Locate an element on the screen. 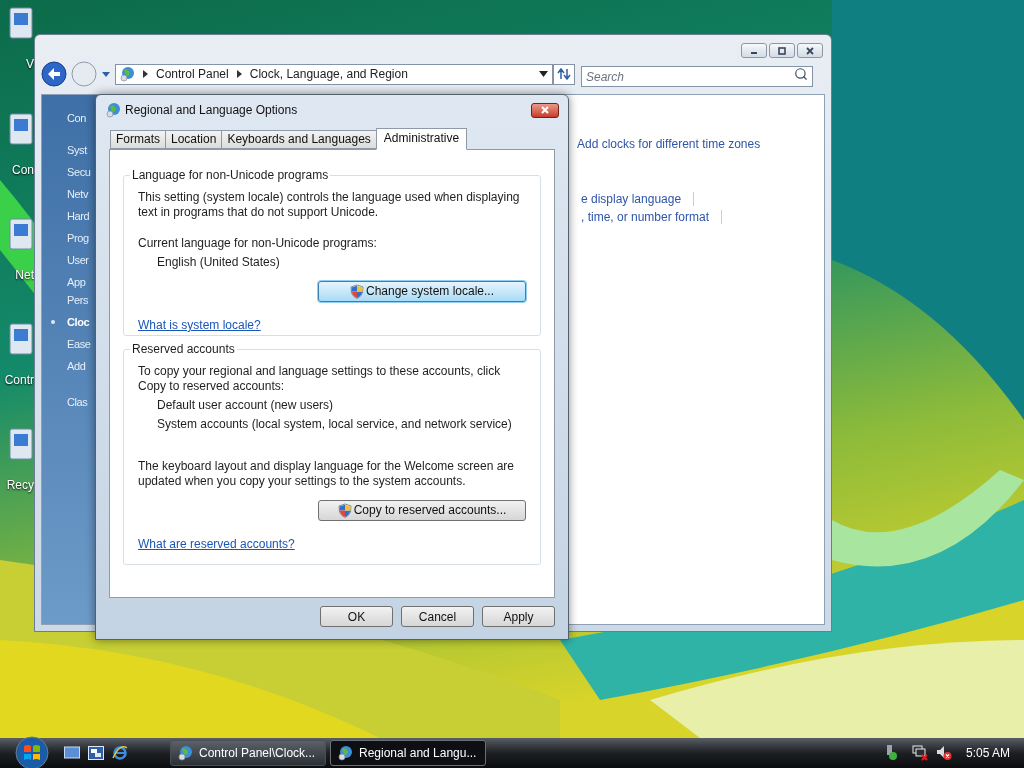  maximize-icon is located at coordinates (782, 50).